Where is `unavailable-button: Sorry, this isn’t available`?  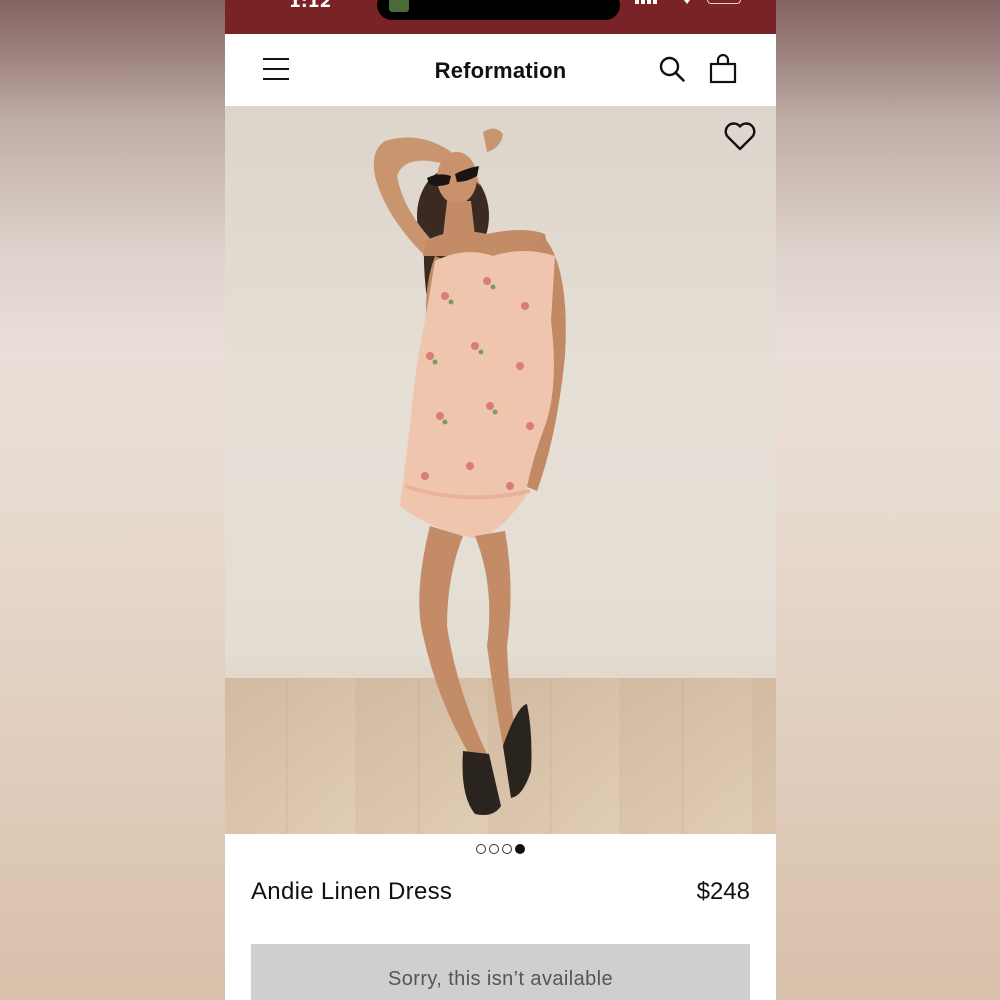
unavailable-button: Sorry, this isn’t available is located at coordinates (500, 972).